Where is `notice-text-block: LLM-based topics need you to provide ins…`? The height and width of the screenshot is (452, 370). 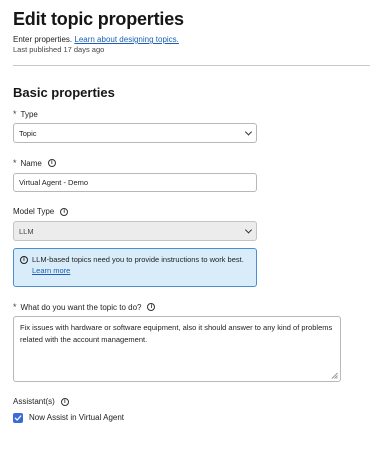 notice-text-block: LLM-based topics need you to provide ins… is located at coordinates (141, 266).